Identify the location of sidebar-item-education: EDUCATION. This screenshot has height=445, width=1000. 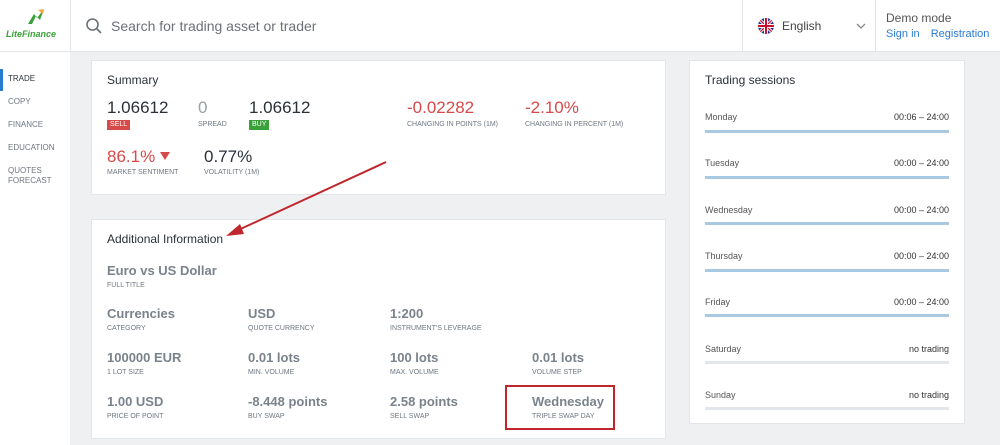
(36, 148).